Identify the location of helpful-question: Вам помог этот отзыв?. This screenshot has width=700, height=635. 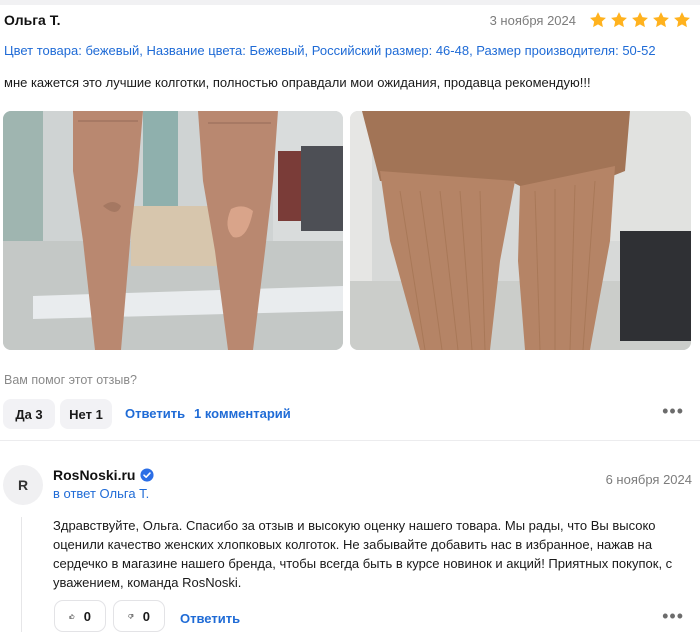
(70, 380).